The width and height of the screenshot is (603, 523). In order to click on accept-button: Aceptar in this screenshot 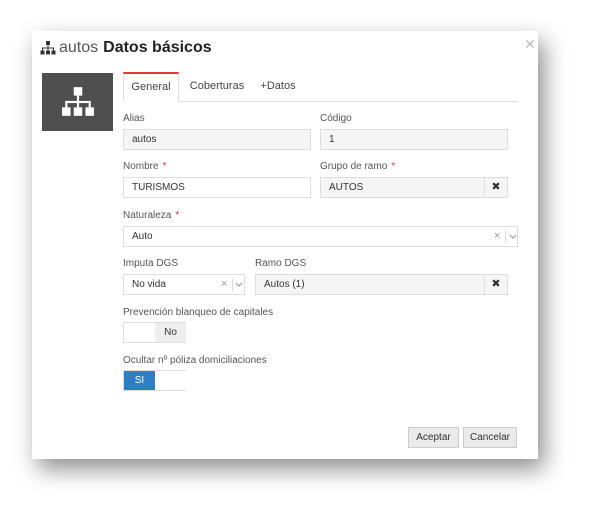, I will do `click(433, 437)`.